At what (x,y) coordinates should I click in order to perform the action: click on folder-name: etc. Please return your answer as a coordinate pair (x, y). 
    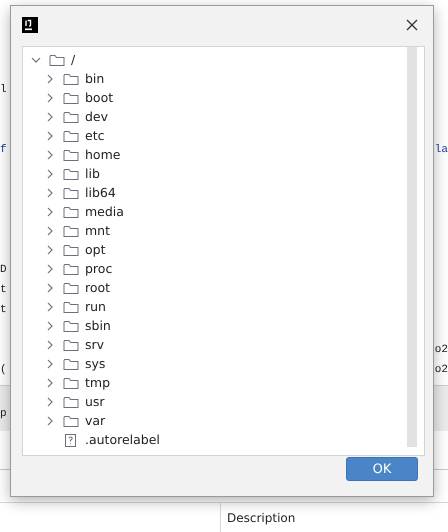
    Looking at the image, I should click on (94, 135).